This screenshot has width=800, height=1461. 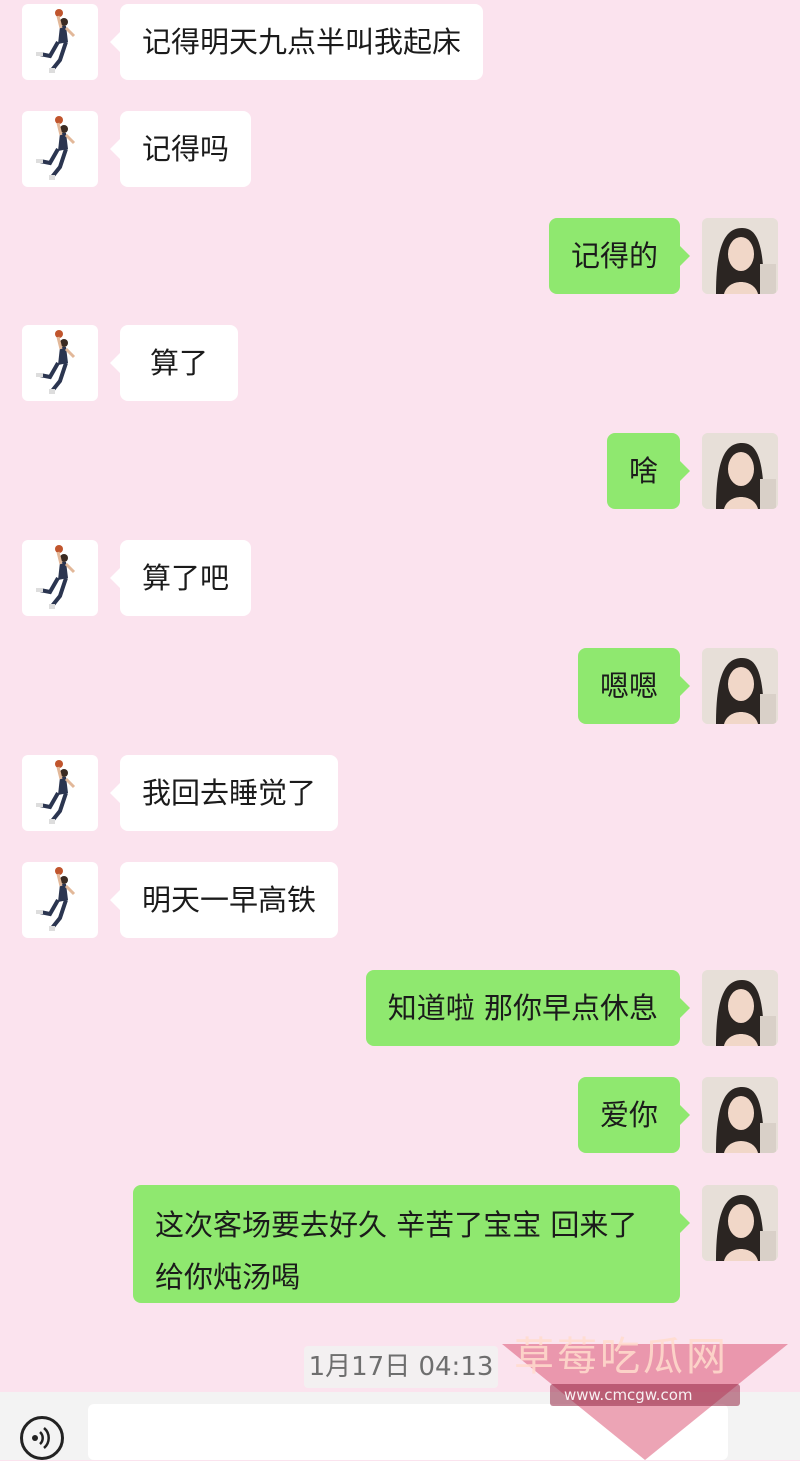 I want to click on outgoing-message: 嗯嗯, so click(x=634, y=686).